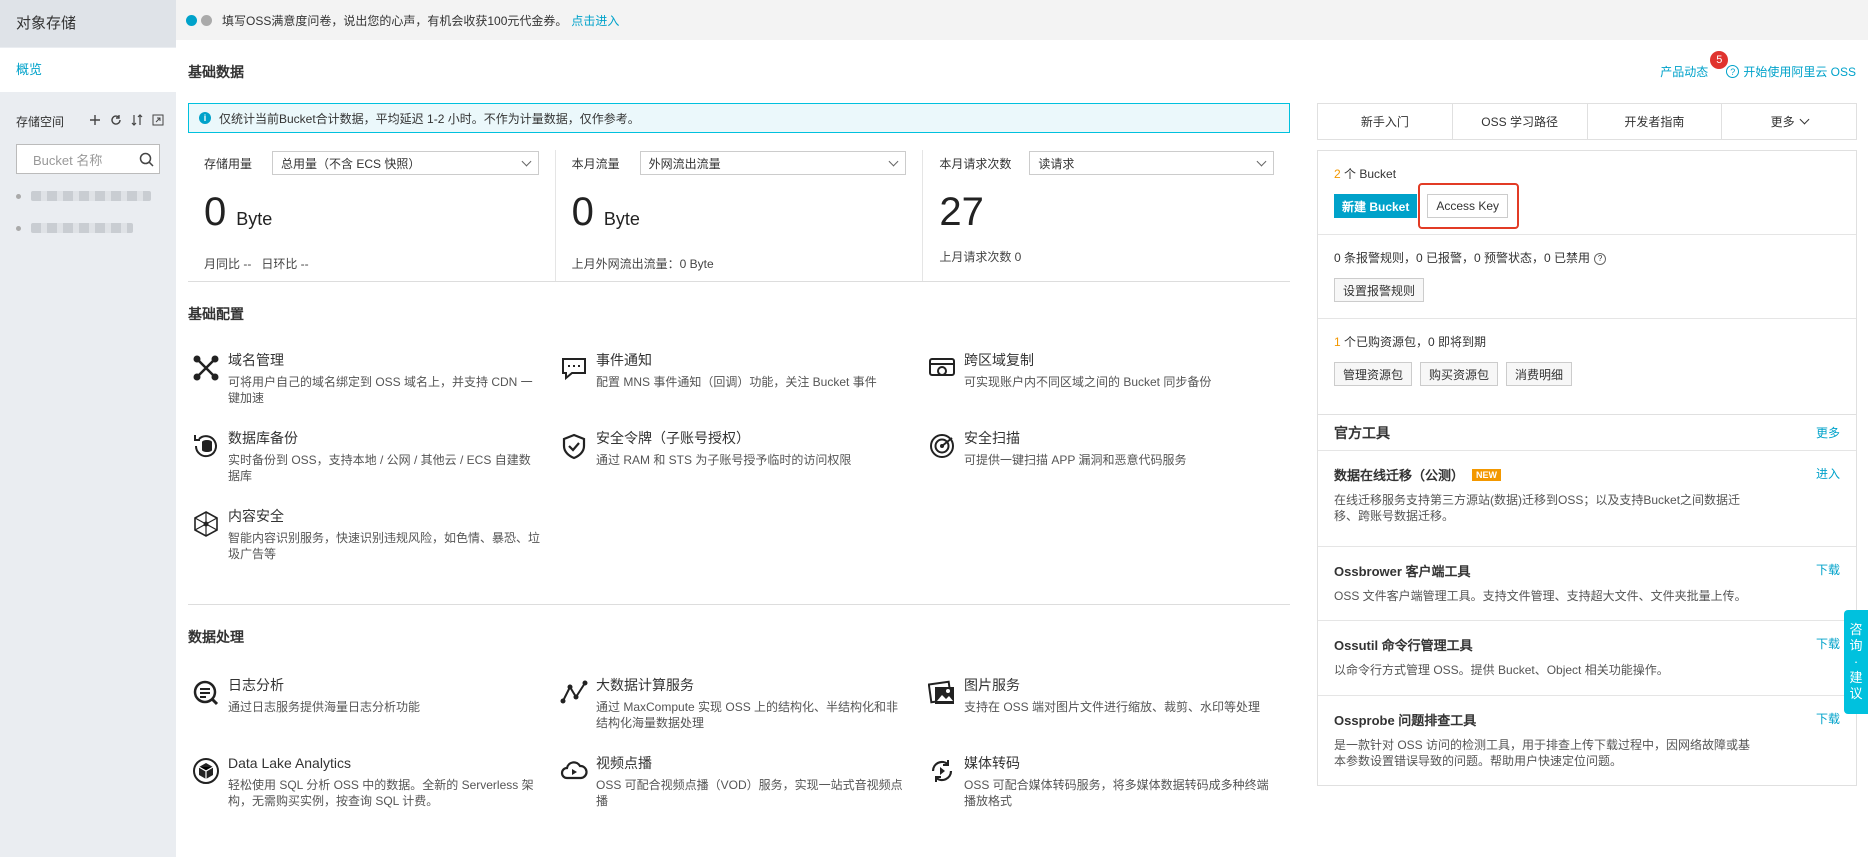 The width and height of the screenshot is (1868, 857). I want to click on guide-tabs: 新手入门 OSS 学习路径 开发者指南 更多, so click(1587, 121).